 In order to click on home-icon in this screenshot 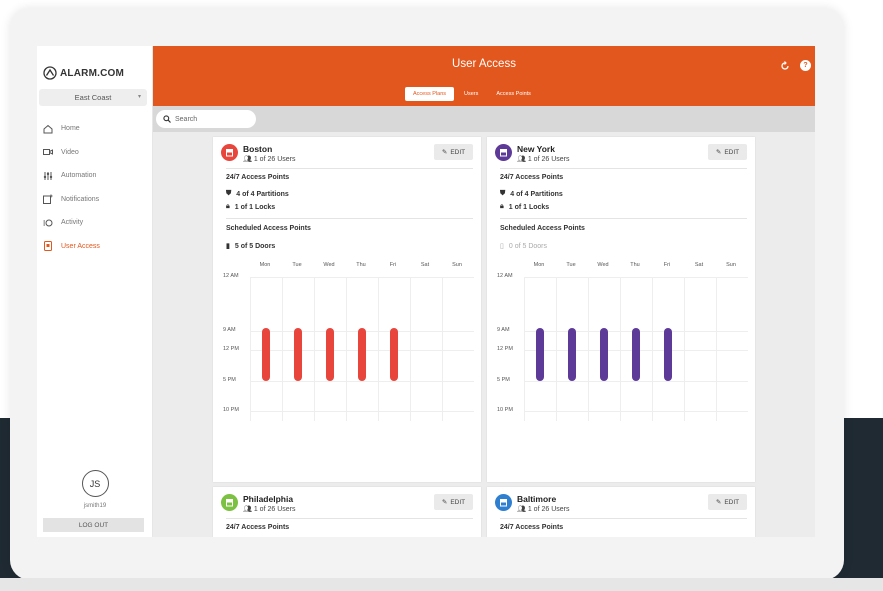, I will do `click(48, 129)`.